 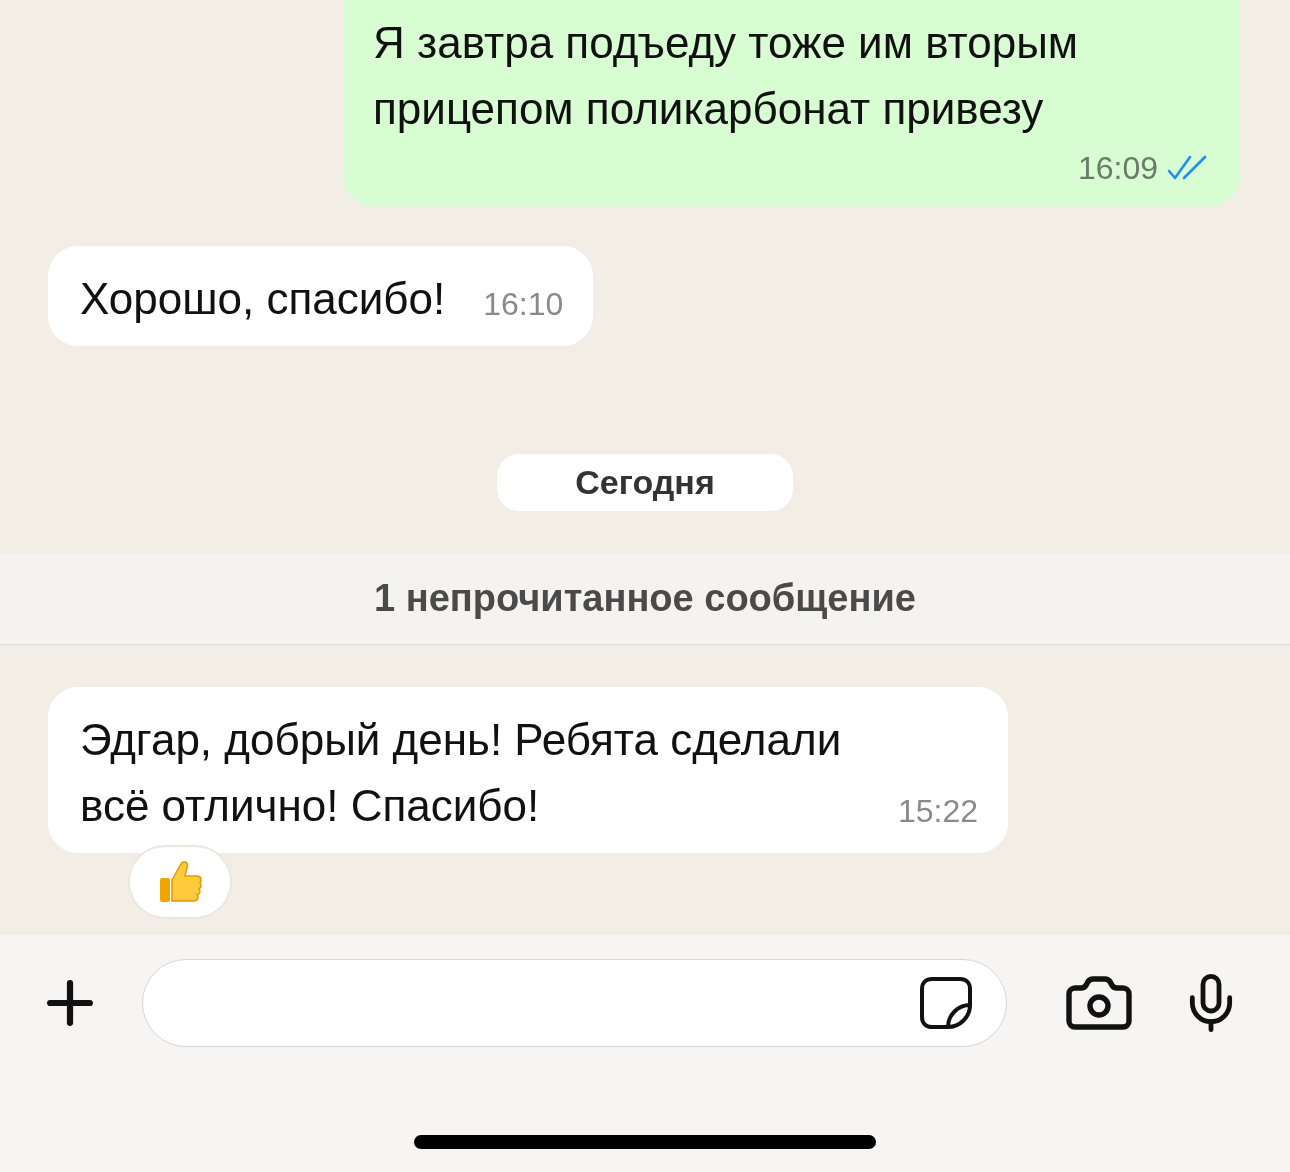 I want to click on unread-label: 1 непрочитанное сообщение, so click(x=645, y=598).